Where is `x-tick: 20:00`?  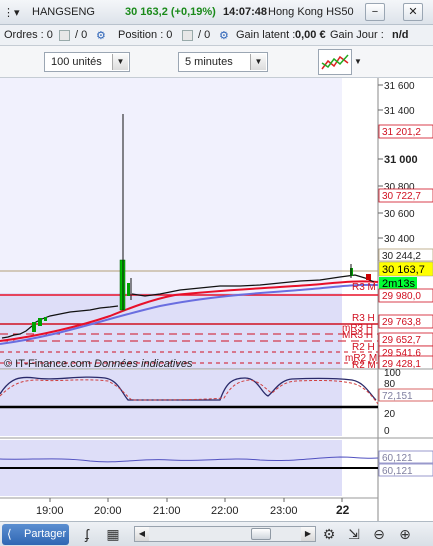
x-tick: 20:00 is located at coordinates (108, 511).